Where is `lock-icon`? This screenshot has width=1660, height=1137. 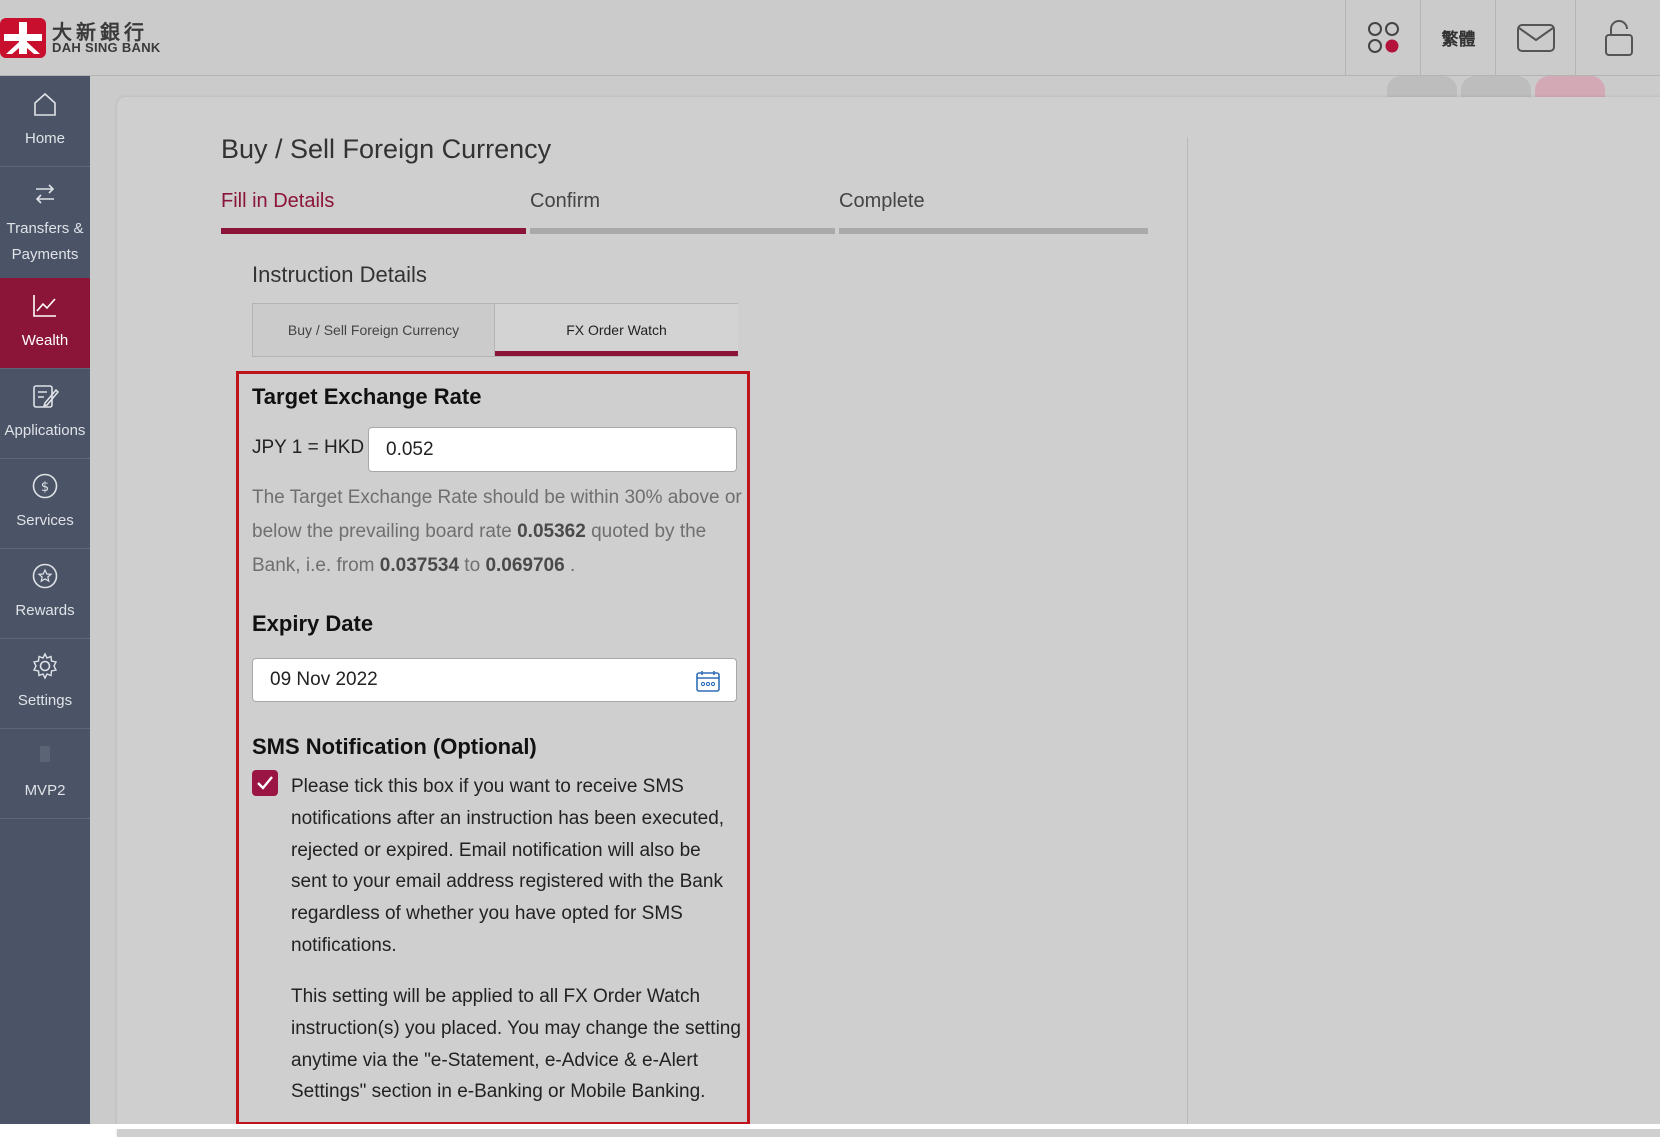 lock-icon is located at coordinates (1618, 37).